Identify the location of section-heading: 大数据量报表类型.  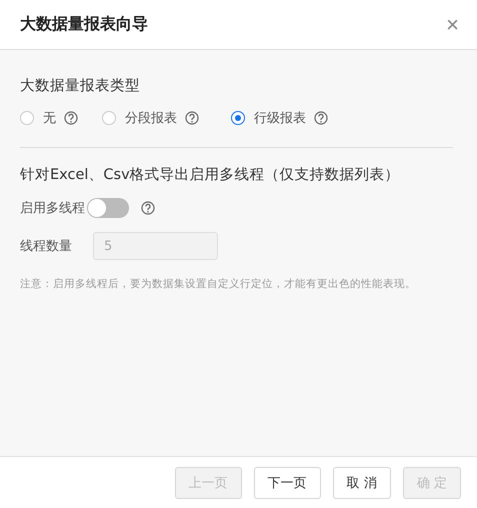
(80, 86).